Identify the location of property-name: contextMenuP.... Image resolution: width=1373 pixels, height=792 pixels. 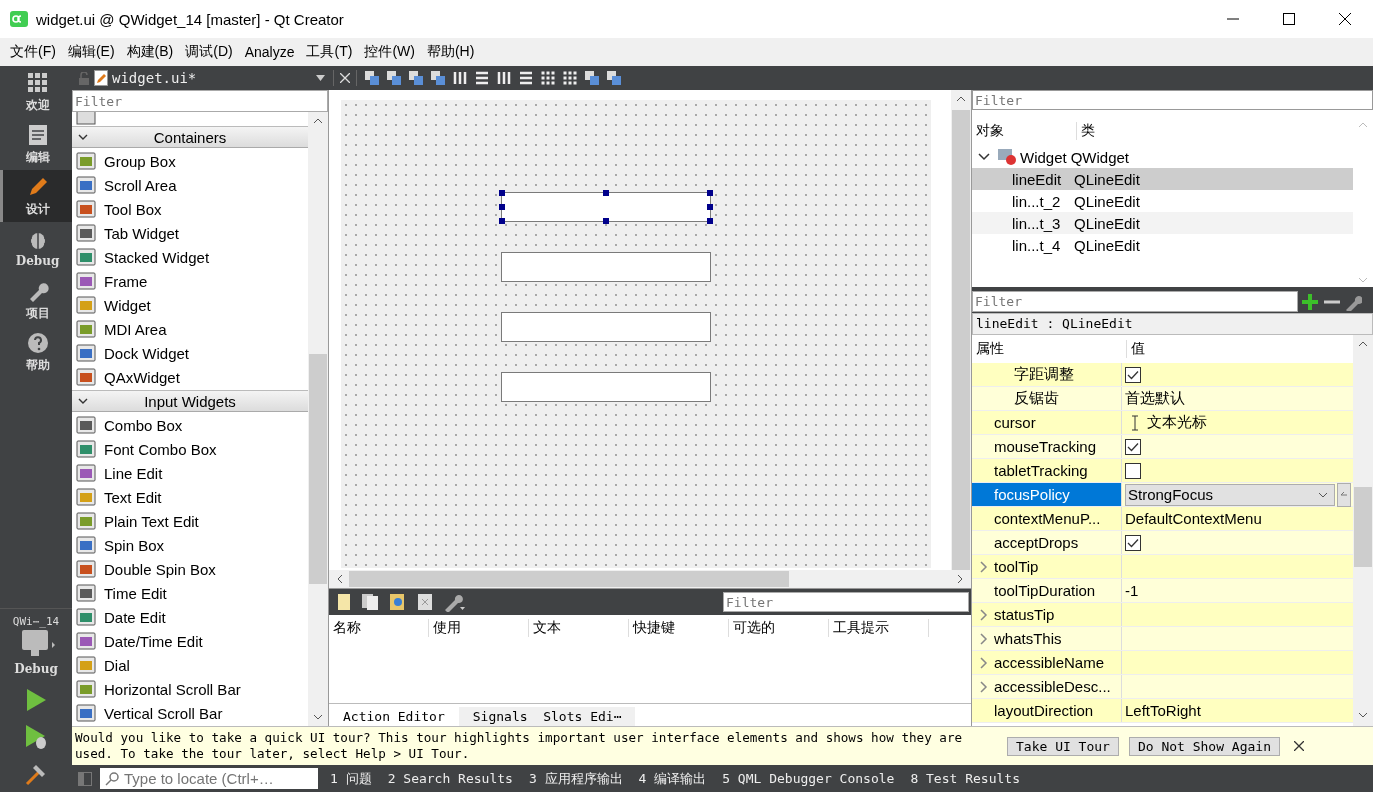
(1047, 518).